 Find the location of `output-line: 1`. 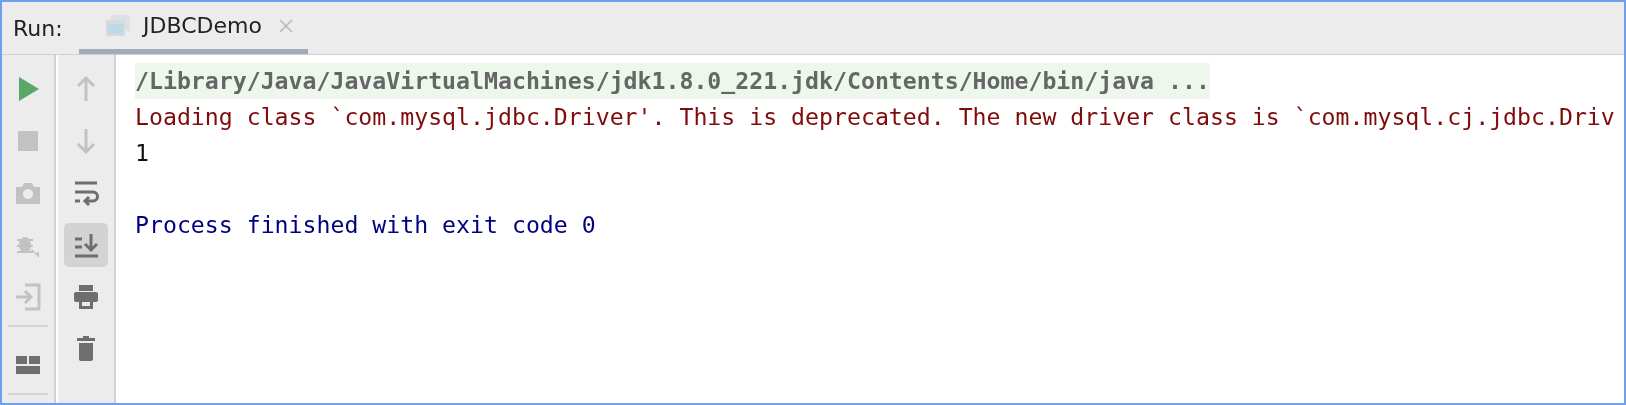

output-line: 1 is located at coordinates (142, 152).